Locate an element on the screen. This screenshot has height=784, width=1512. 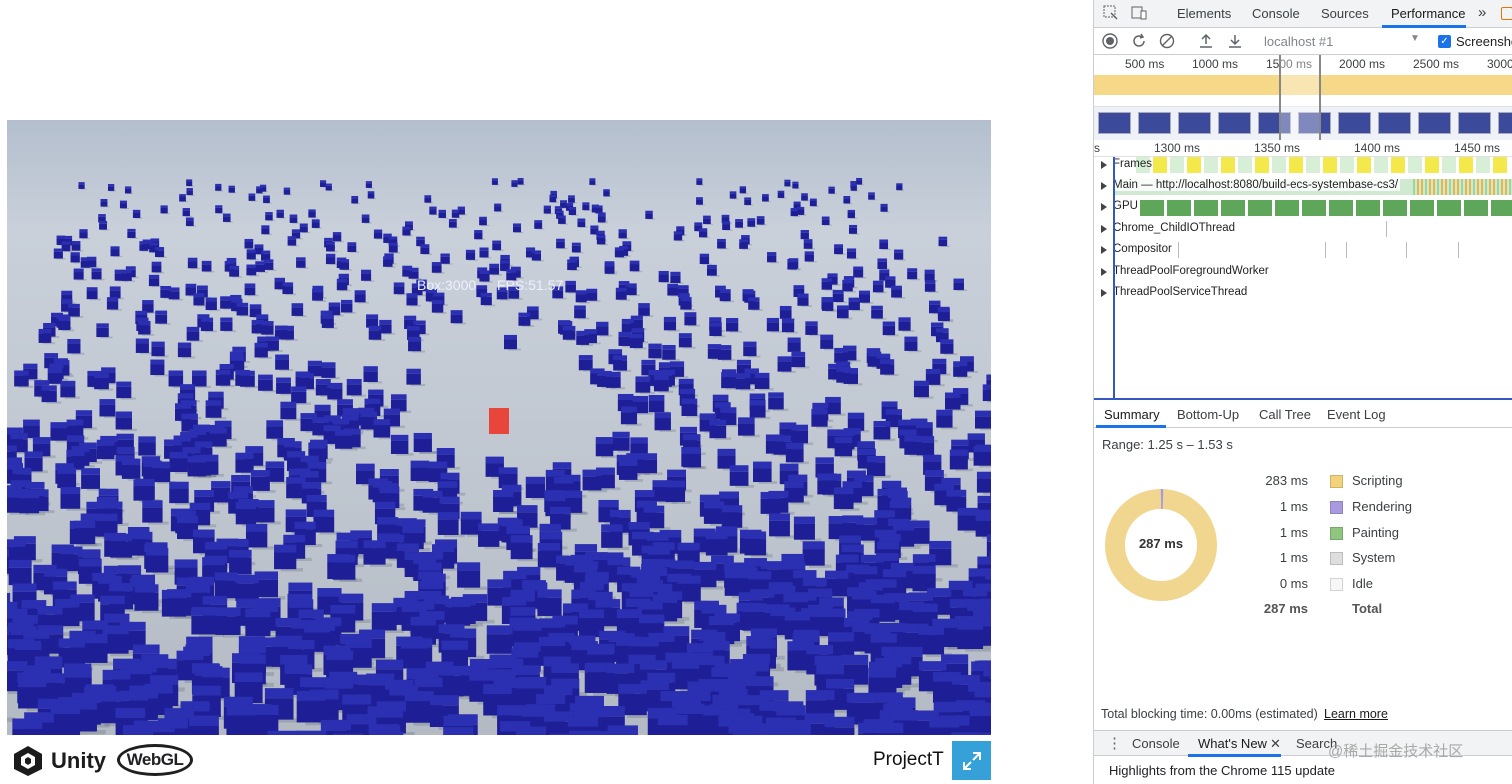
selection-window is located at coordinates (1300, 97).